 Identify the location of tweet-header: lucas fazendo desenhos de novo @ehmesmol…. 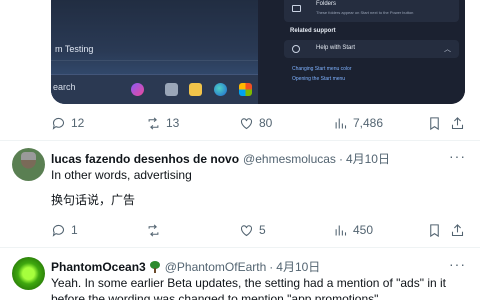
(220, 158).